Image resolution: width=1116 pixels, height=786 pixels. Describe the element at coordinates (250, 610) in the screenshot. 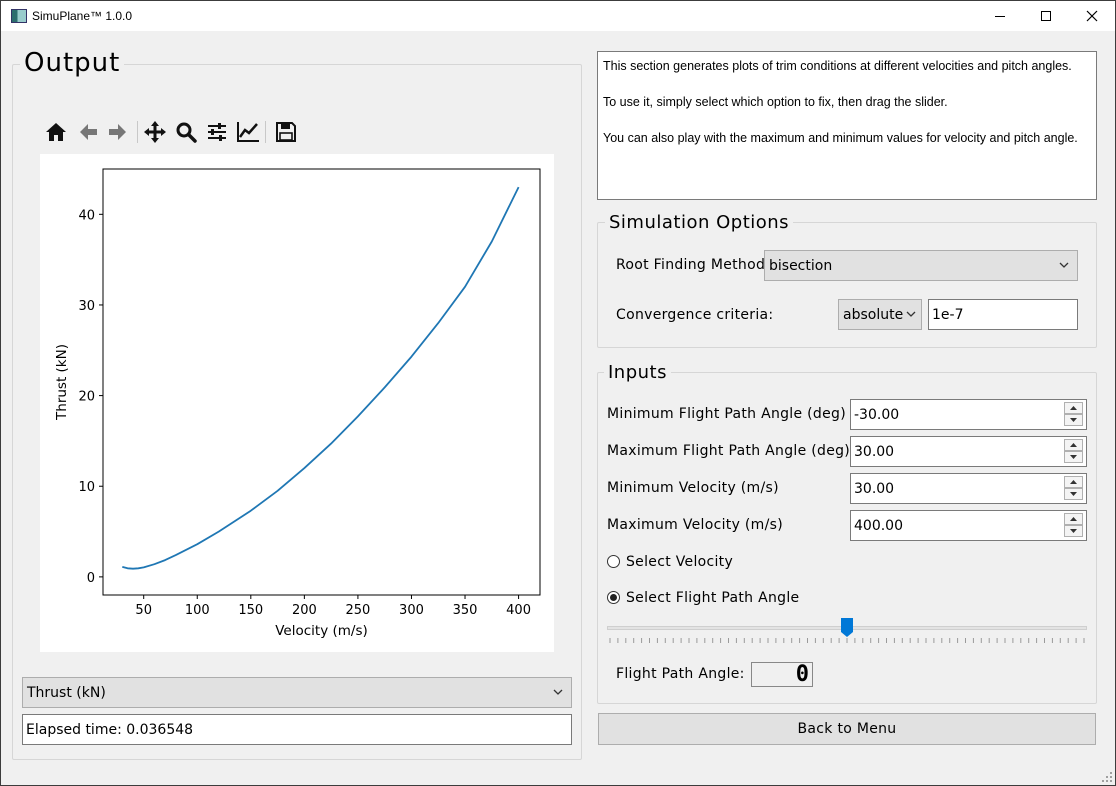

I see `x-tick-label: 150` at that location.